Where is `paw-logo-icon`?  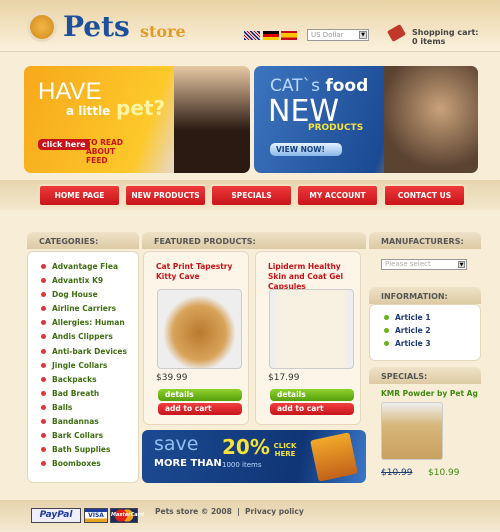
paw-logo-icon is located at coordinates (42, 27).